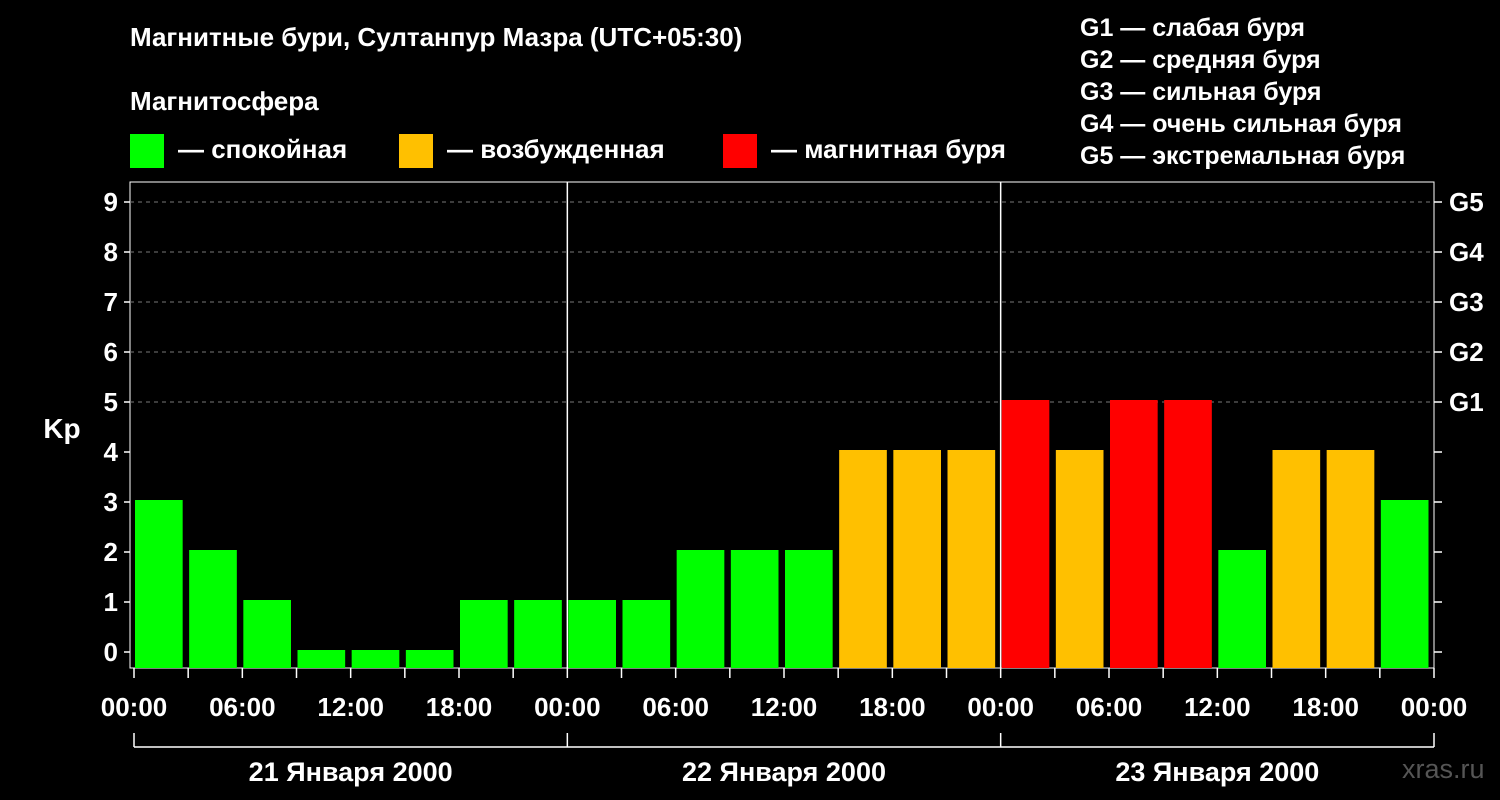 Image resolution: width=1500 pixels, height=800 pixels. I want to click on g-scale-label: G4, so click(1466, 252).